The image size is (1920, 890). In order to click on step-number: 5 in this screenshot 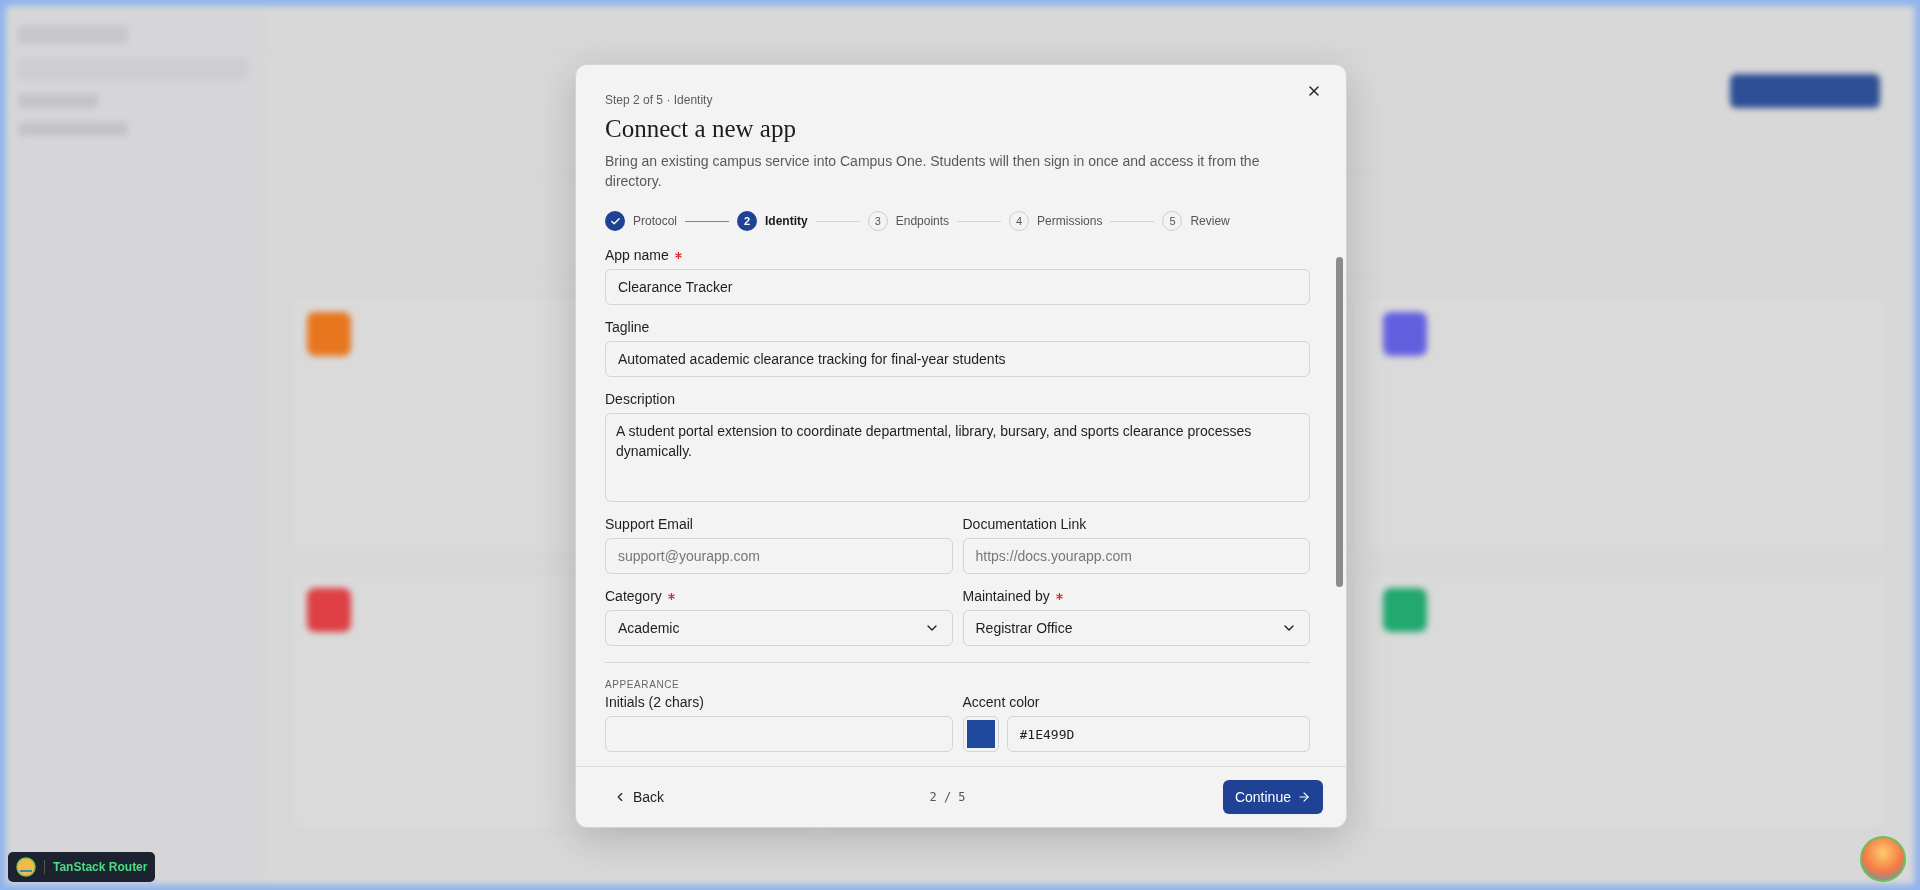, I will do `click(1172, 221)`.